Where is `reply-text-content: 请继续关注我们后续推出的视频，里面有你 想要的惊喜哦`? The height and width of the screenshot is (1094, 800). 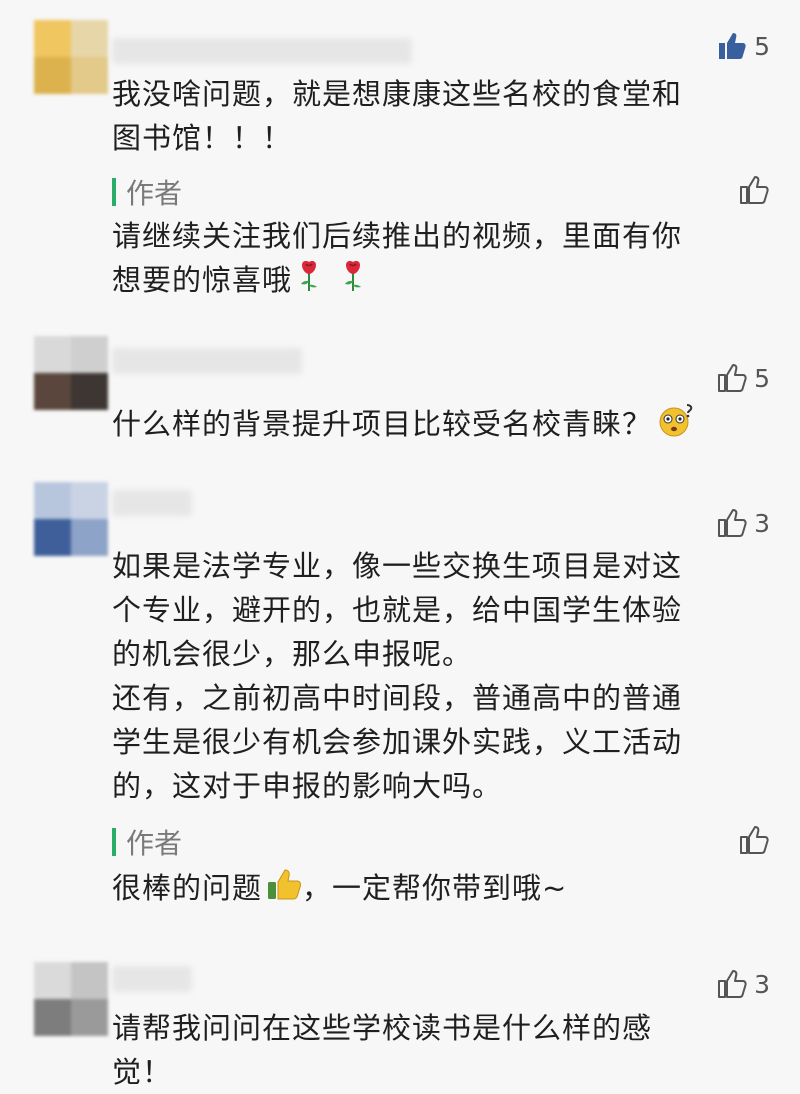
reply-text-content: 请继续关注我们后续推出的视频，里面有你 想要的惊喜哦 is located at coordinates (397, 258).